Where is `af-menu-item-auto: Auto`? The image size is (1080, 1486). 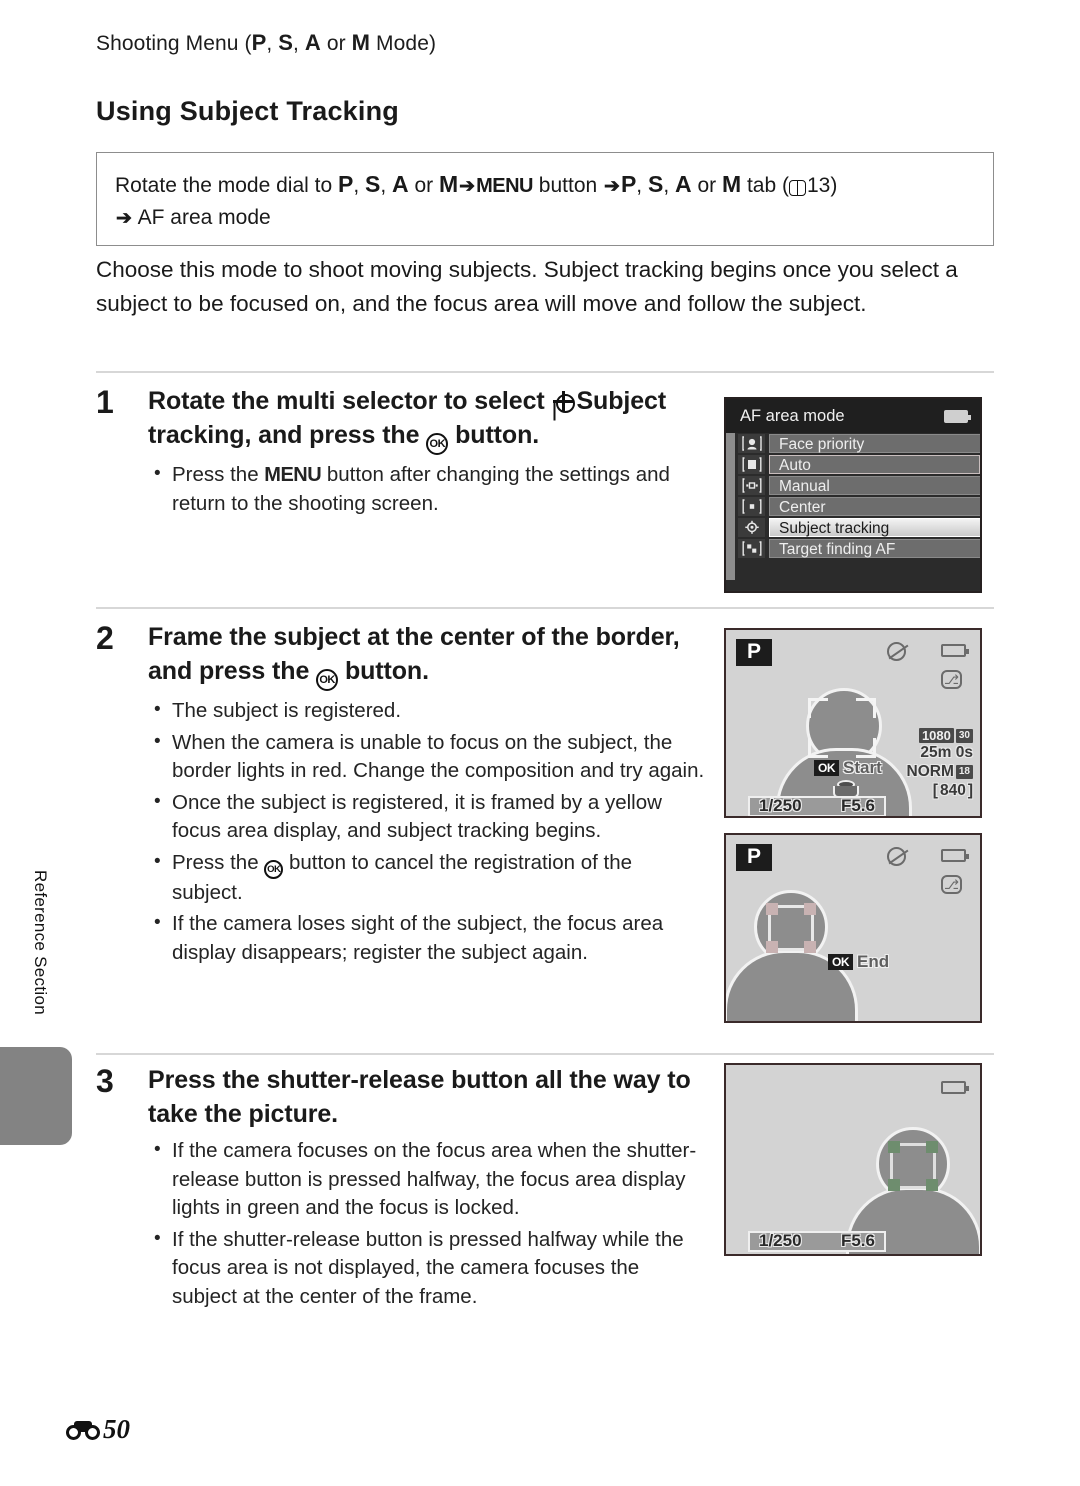 af-menu-item-auto: Auto is located at coordinates (859, 464).